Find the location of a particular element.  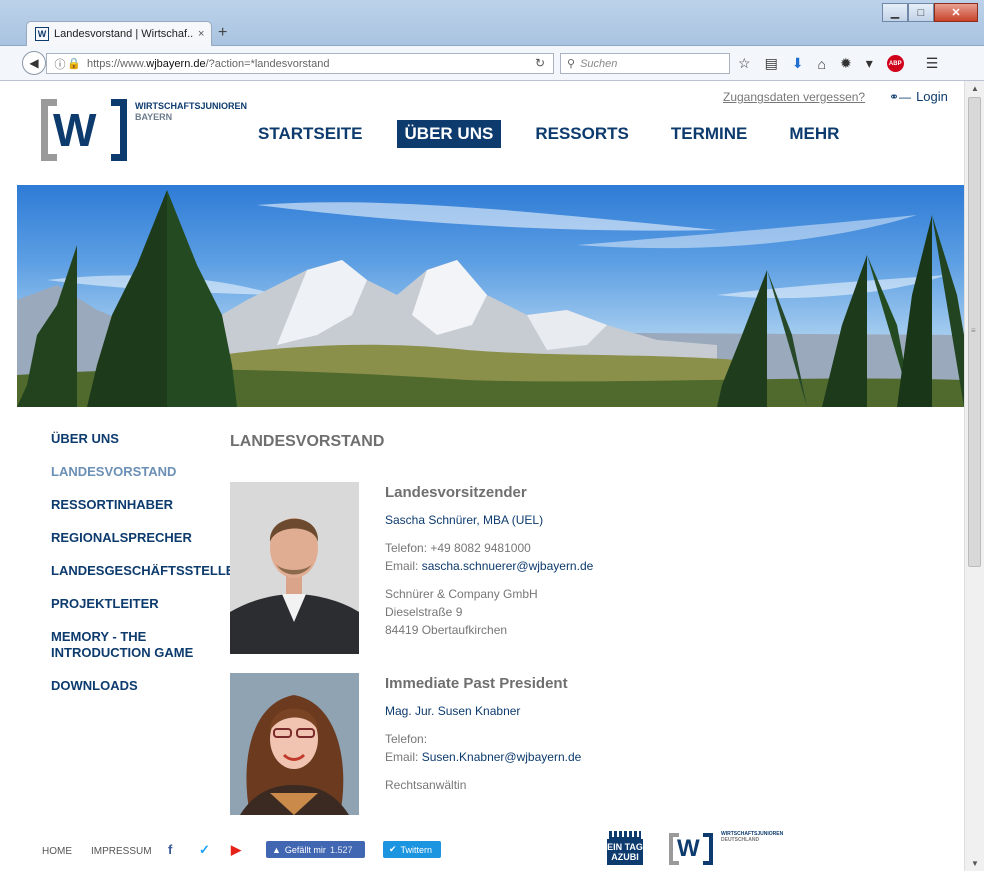

member-company: Schnürer & Company GmbH is located at coordinates (461, 594).